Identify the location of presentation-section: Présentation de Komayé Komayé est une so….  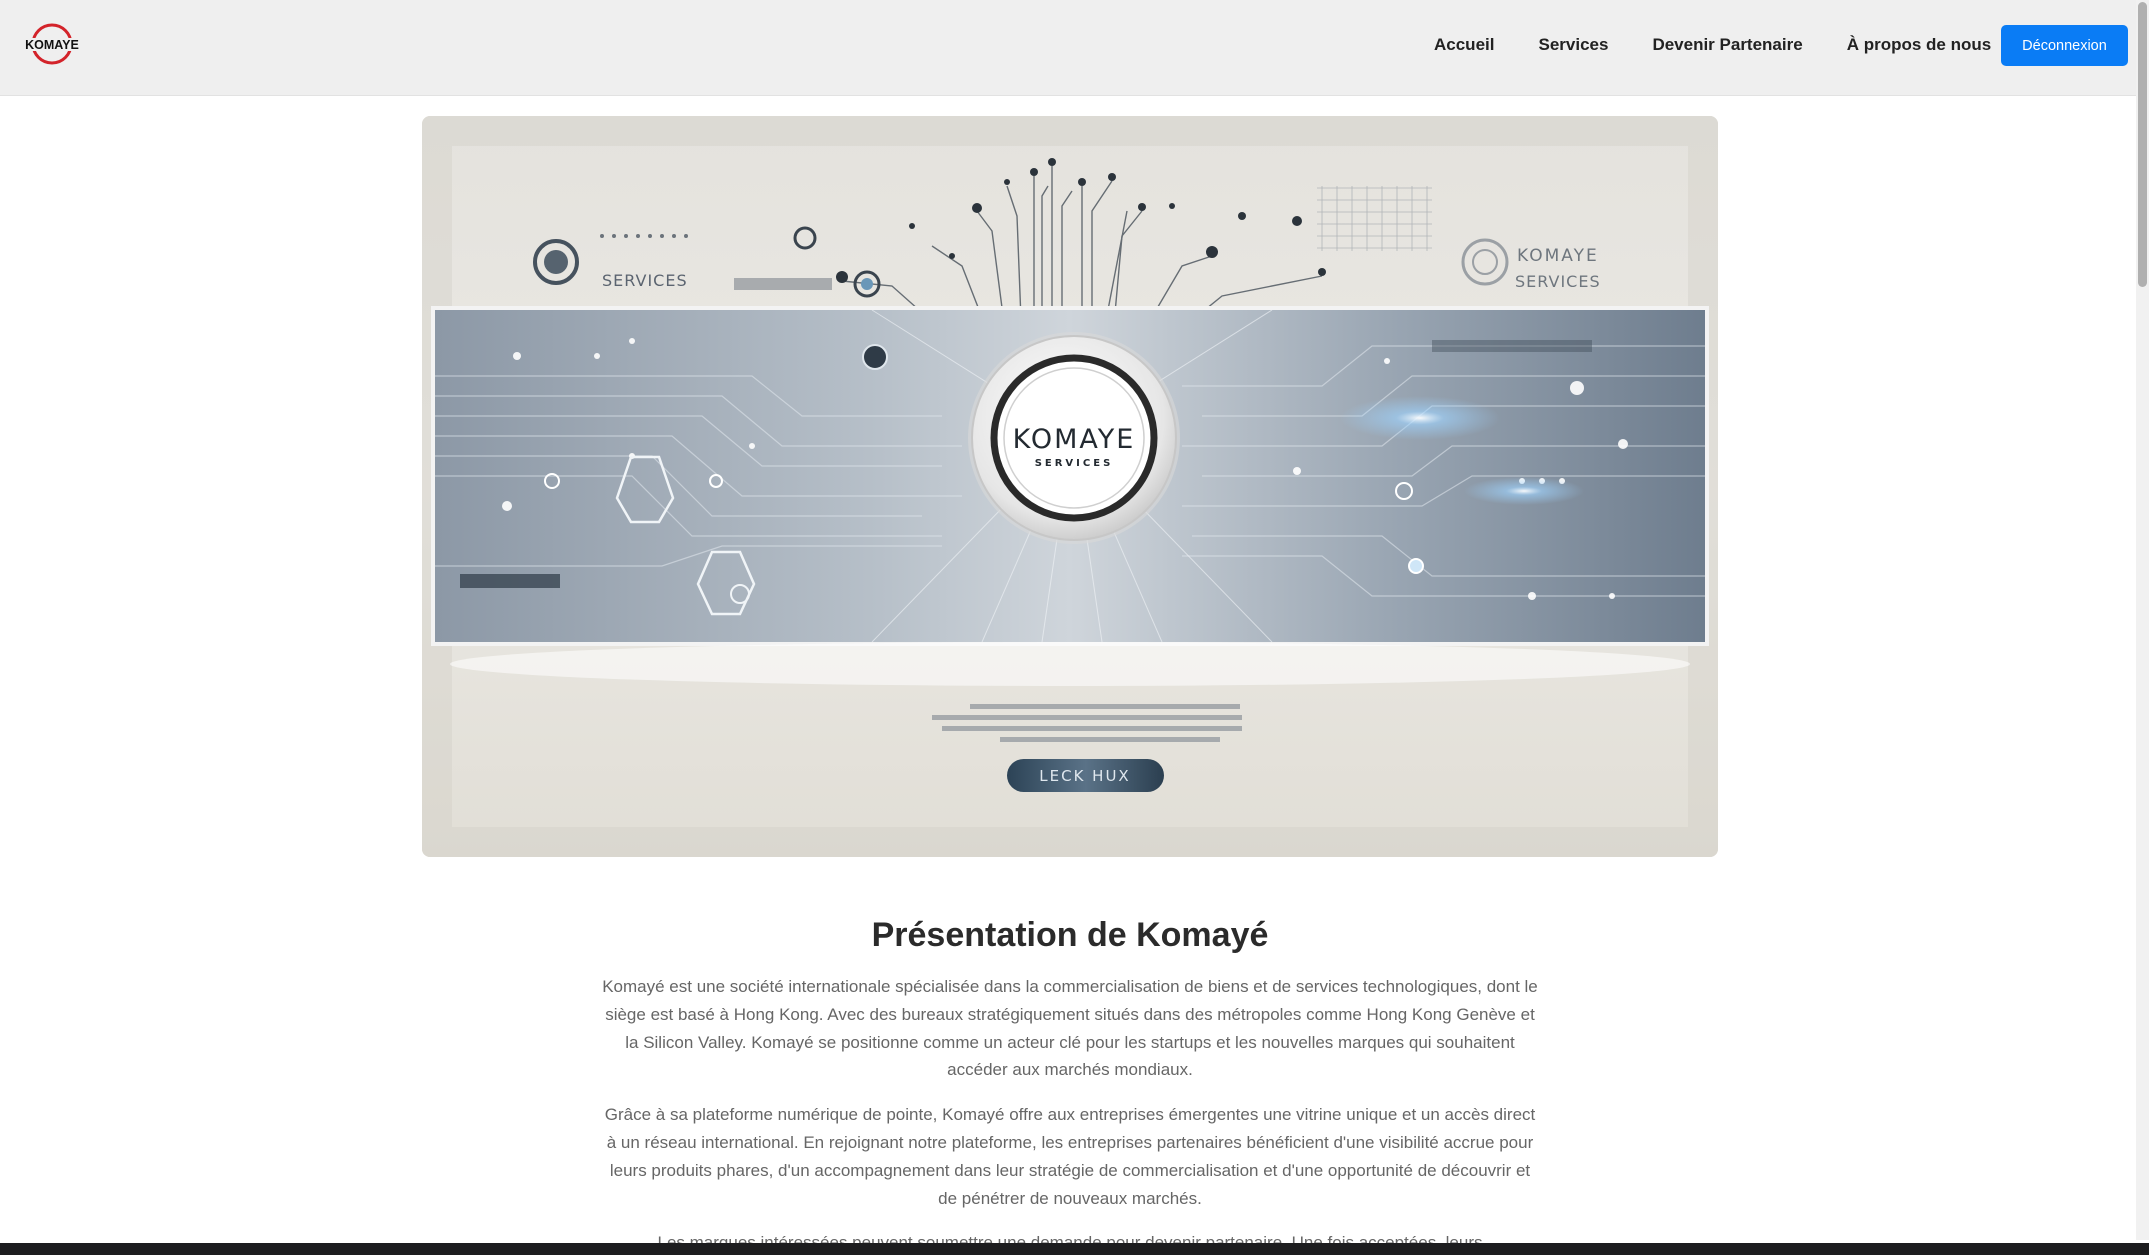
(1070, 1081).